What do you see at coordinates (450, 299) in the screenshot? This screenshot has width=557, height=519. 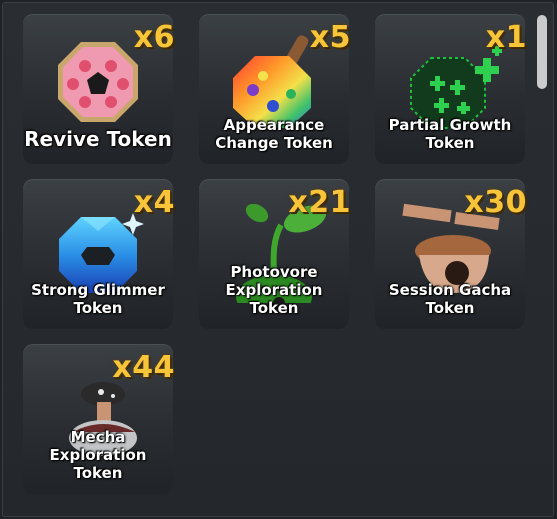 I see `item-name: Session Gacha Token` at bounding box center [450, 299].